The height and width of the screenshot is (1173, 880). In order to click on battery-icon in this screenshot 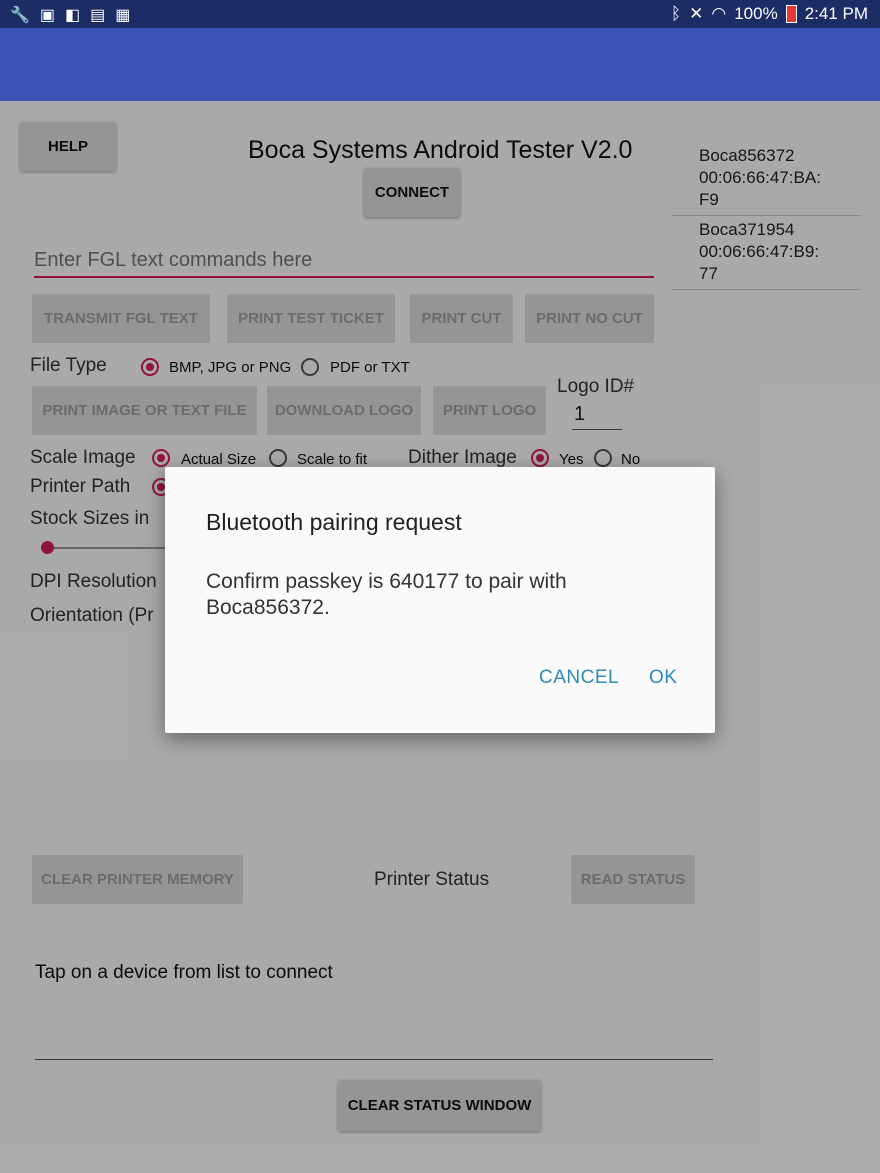, I will do `click(791, 14)`.